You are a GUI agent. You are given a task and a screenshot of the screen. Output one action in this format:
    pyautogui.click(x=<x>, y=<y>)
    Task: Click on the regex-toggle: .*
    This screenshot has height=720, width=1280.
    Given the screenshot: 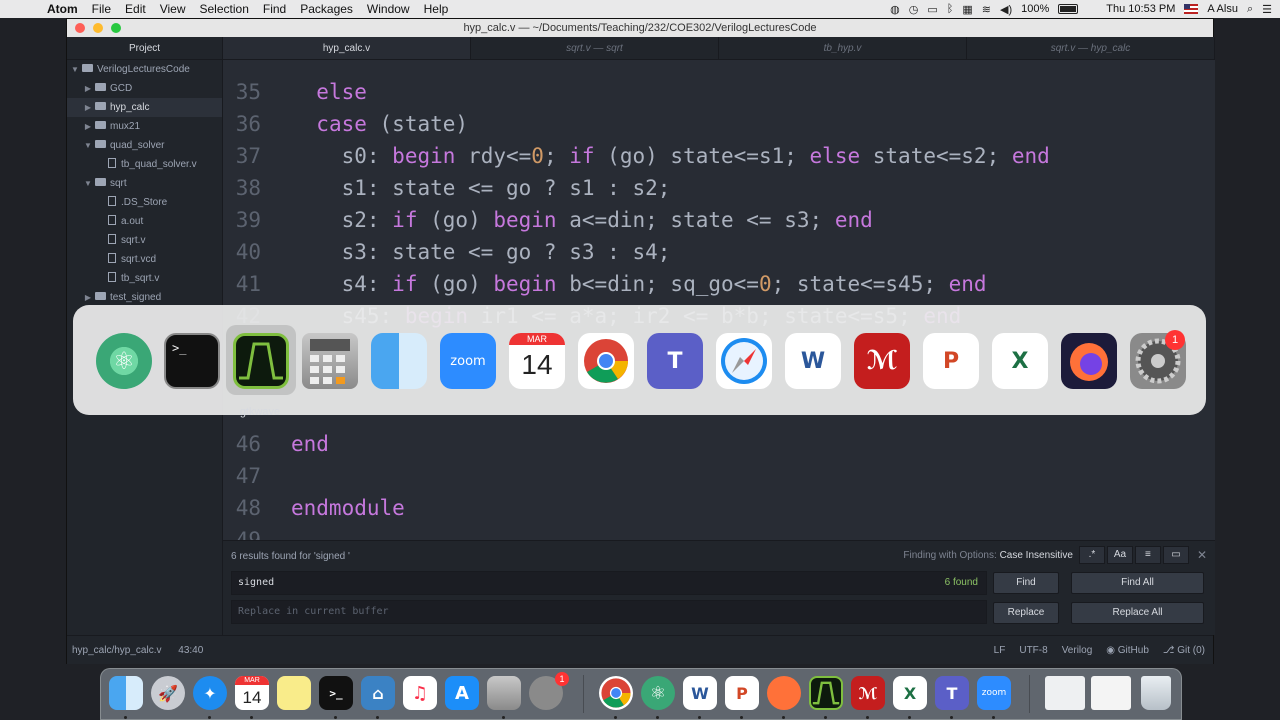 What is the action you would take?
    pyautogui.click(x=1091, y=555)
    